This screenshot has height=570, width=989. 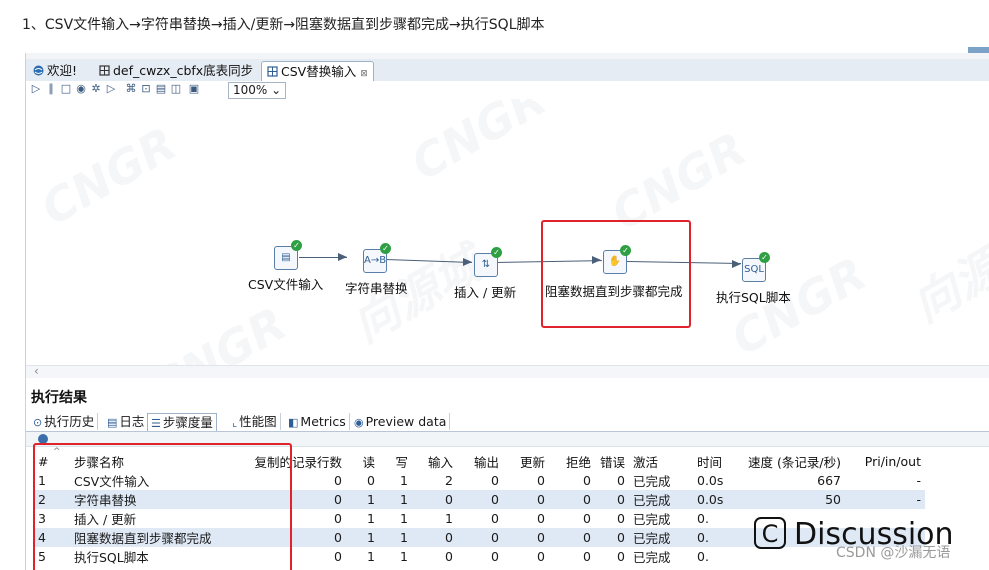 I want to click on column-header: Pri/in/out, so click(x=885, y=461).